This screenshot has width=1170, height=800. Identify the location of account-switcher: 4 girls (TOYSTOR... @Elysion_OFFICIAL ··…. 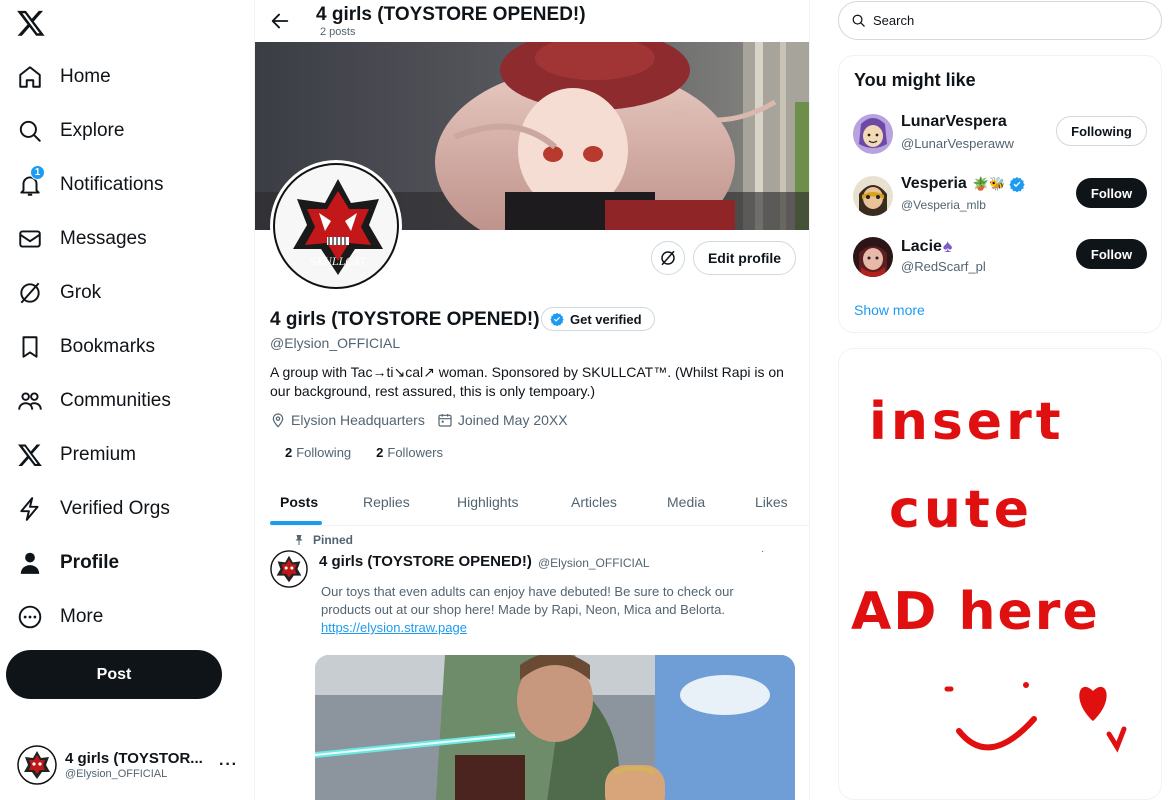
(127, 765).